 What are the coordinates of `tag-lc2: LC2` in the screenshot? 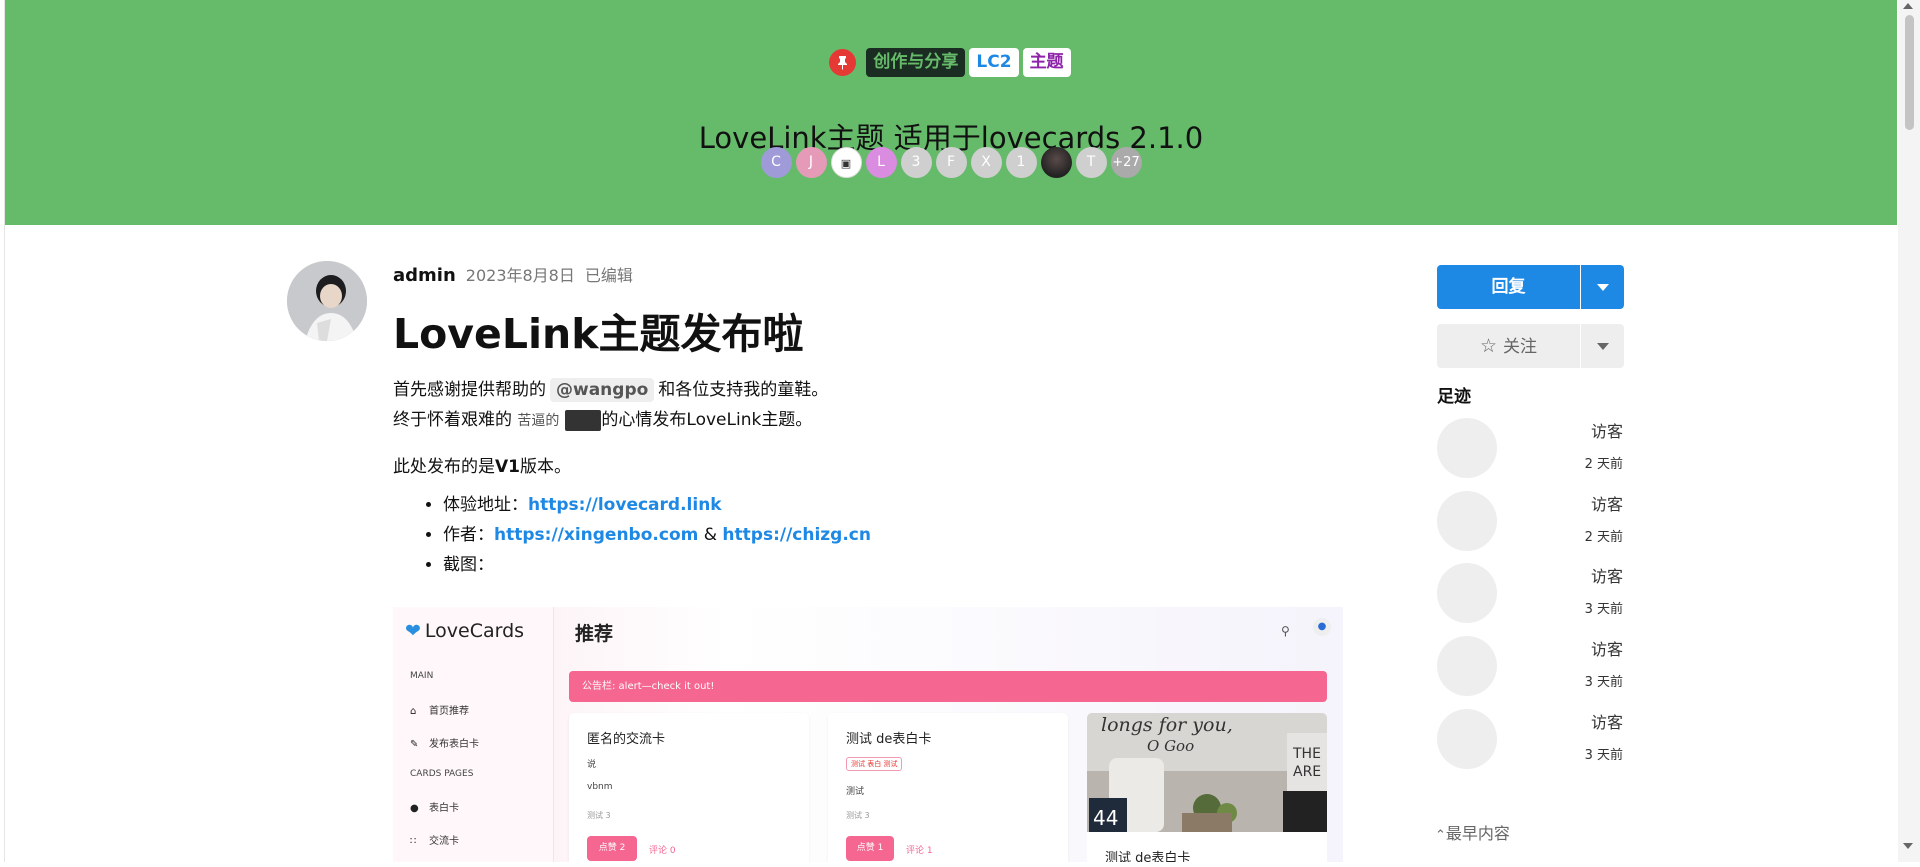 It's located at (994, 62).